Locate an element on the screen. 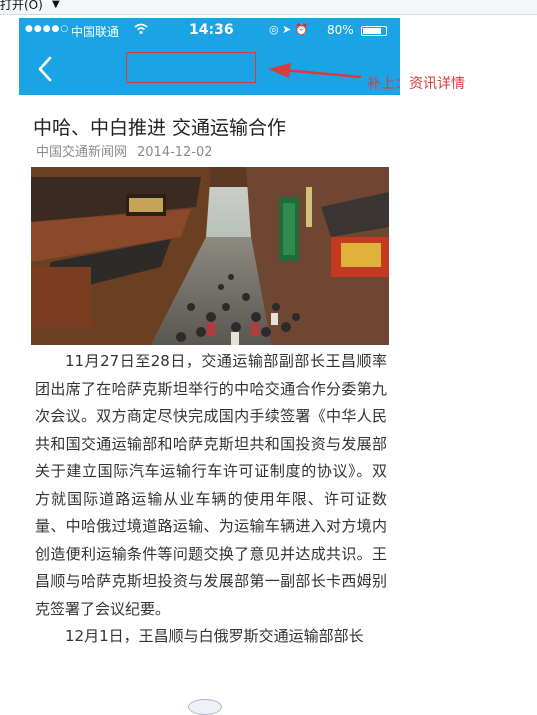 The width and height of the screenshot is (537, 715). wifi-icon is located at coordinates (141, 30).